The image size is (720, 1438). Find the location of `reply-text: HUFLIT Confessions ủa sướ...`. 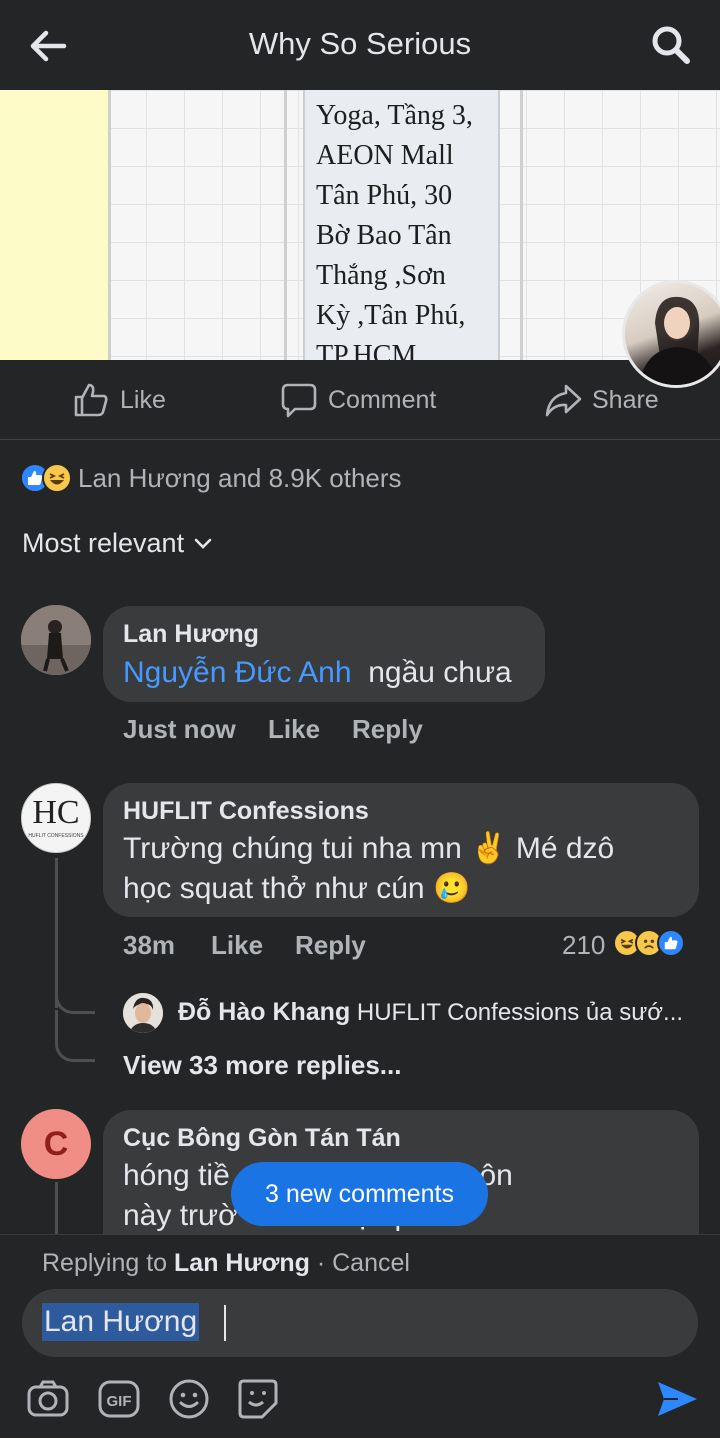

reply-text: HUFLIT Confessions ủa sướ... is located at coordinates (520, 1012).